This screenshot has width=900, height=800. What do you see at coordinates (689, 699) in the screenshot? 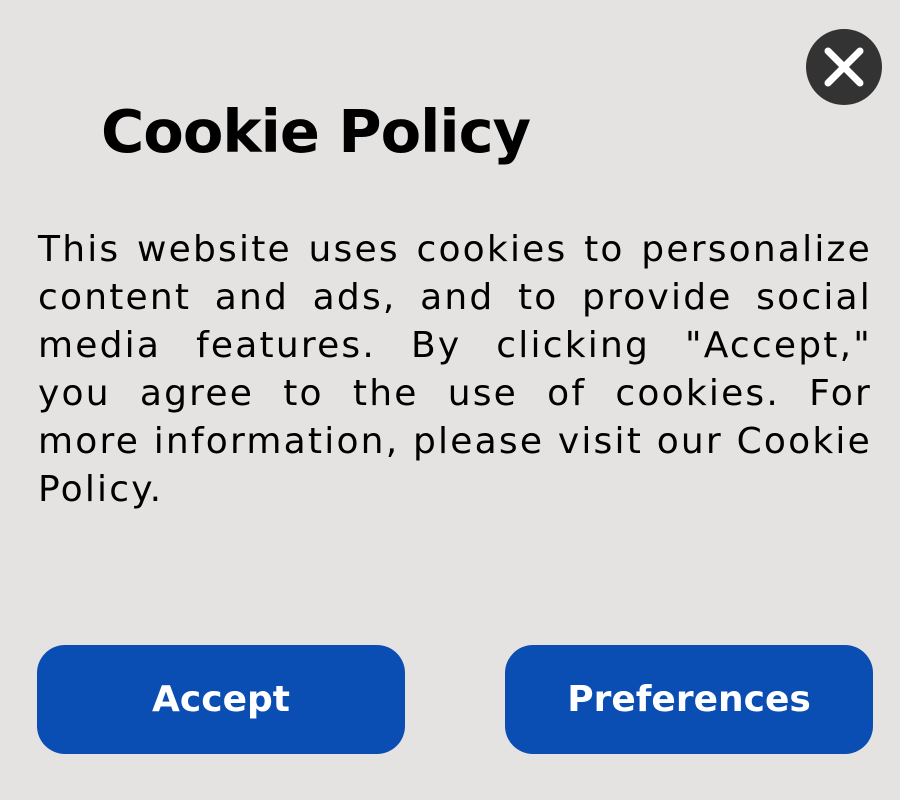
I see `preferences-button: Preferences` at bounding box center [689, 699].